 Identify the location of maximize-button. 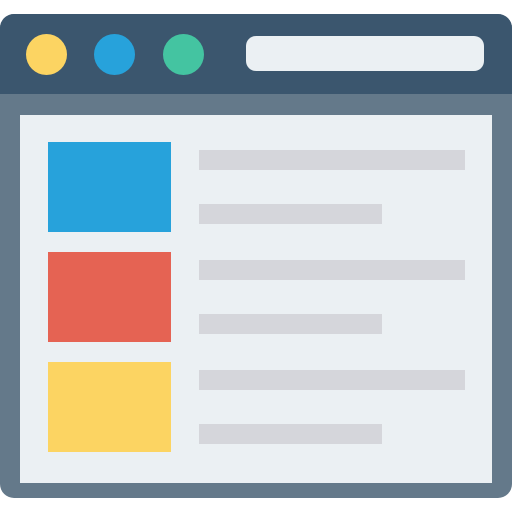
(183, 54).